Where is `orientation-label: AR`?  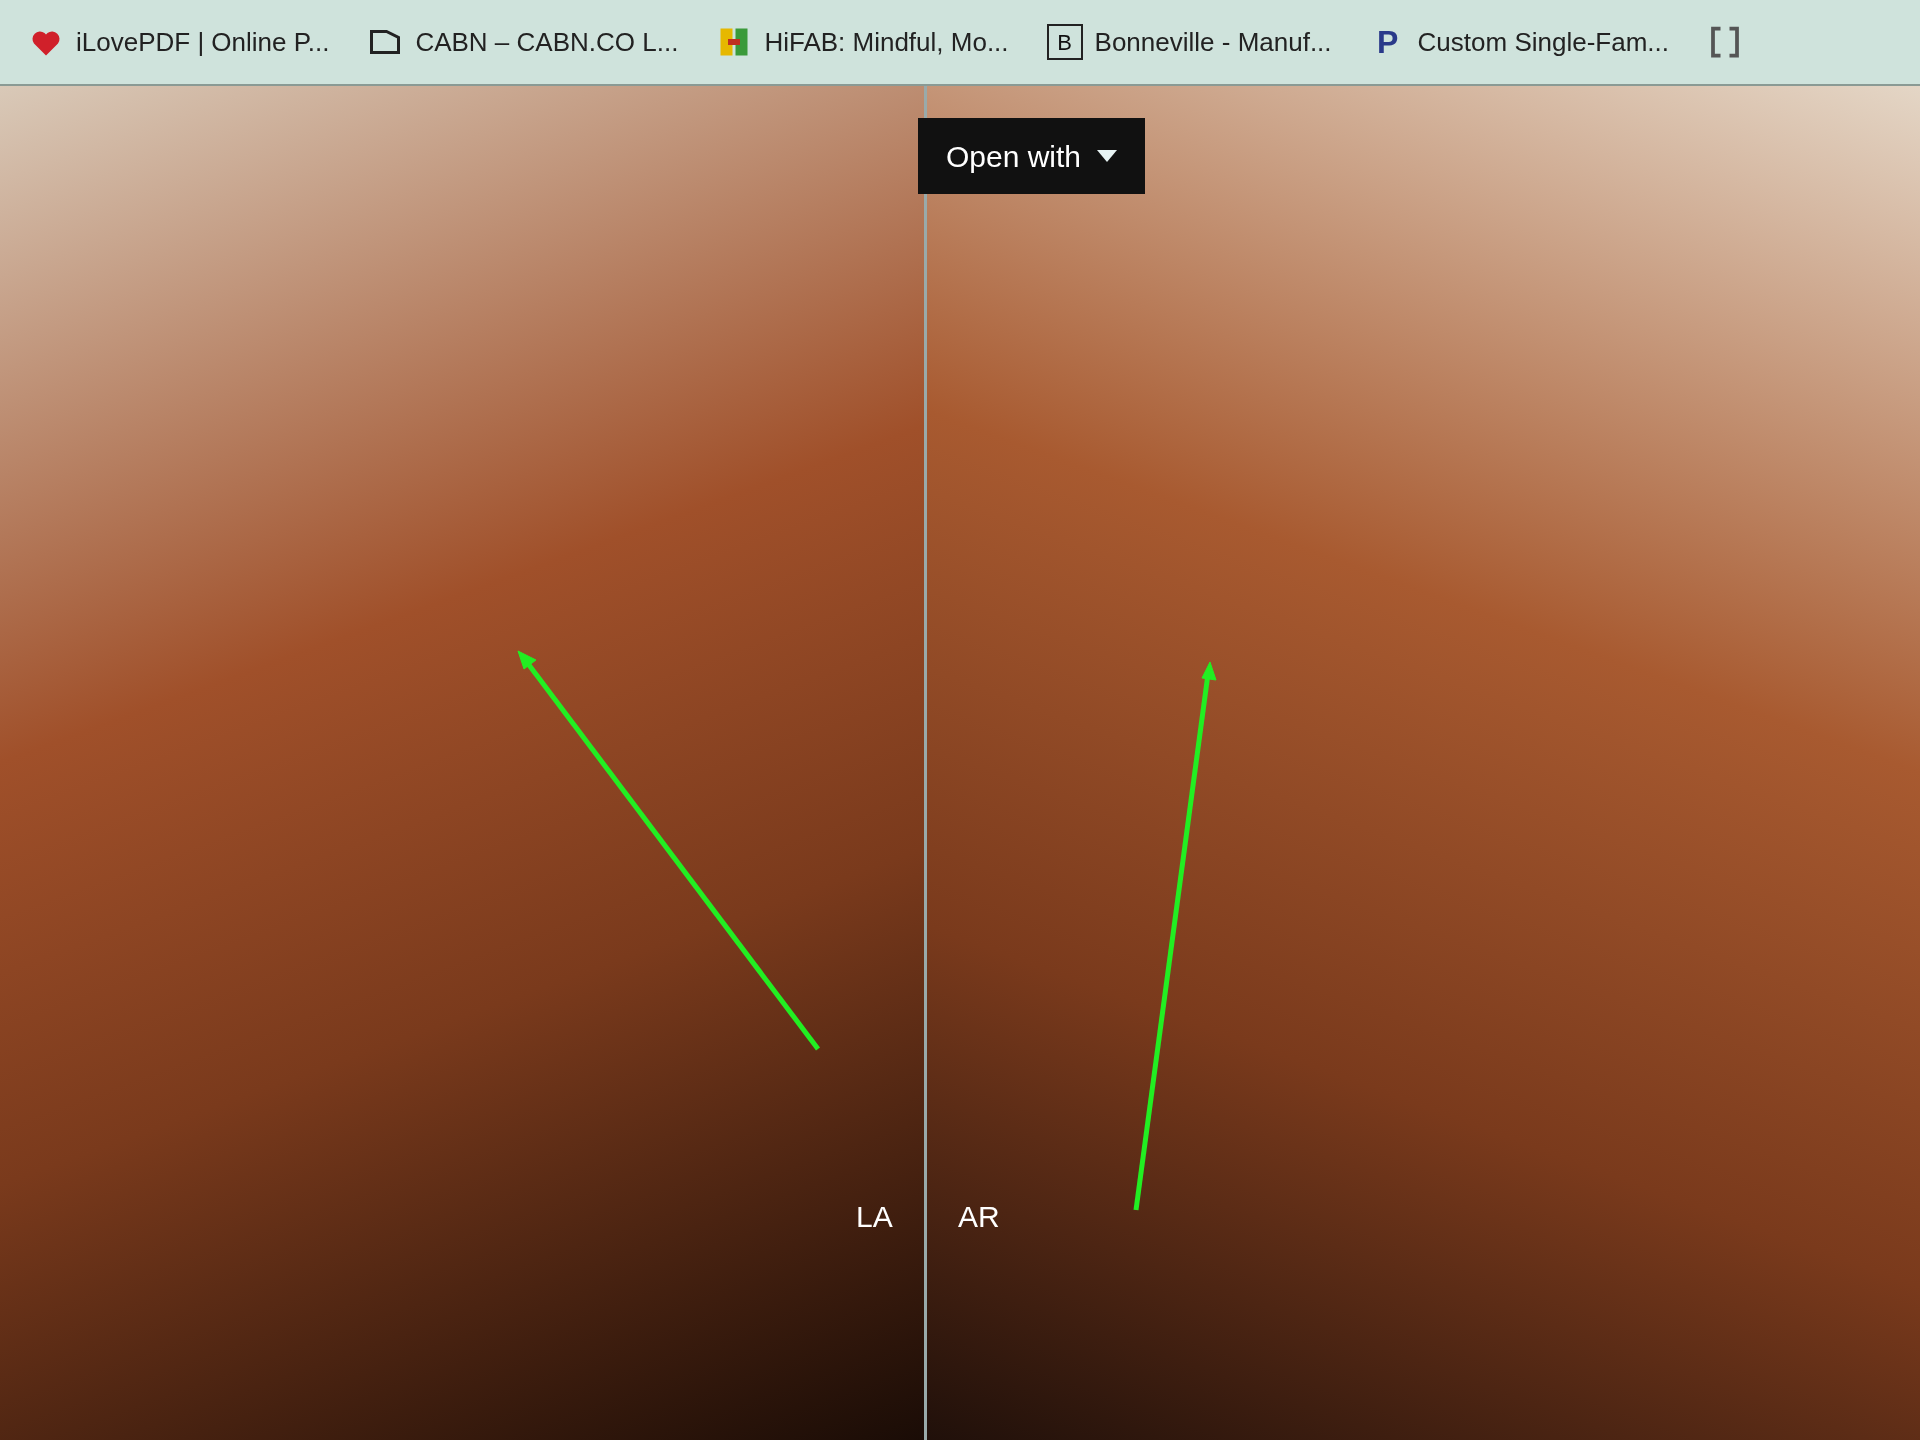
orientation-label: AR is located at coordinates (979, 1217).